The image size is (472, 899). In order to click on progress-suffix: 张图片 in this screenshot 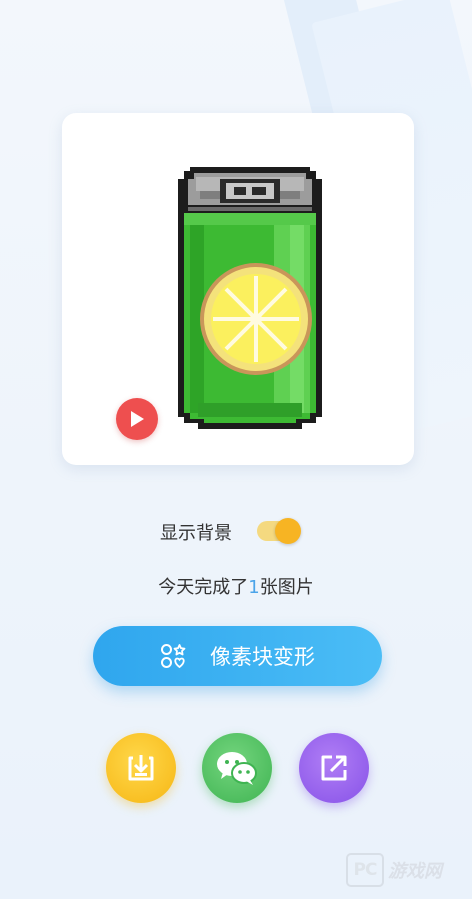, I will do `click(286, 587)`.